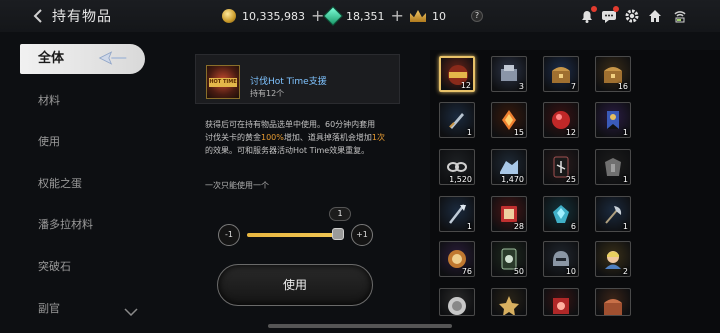 The width and height of the screenshot is (720, 333). I want to click on quantity-slider-thumb, so click(338, 234).